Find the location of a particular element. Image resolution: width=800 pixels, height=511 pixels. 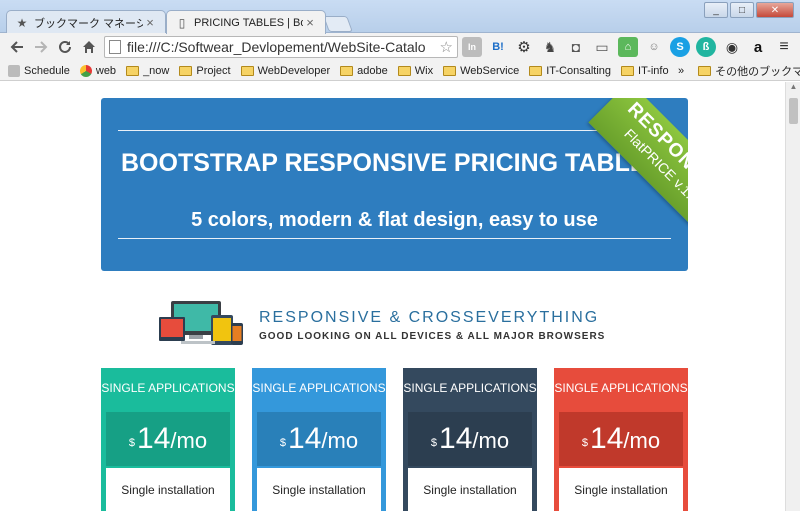

bookmark-label: IT-Consalting is located at coordinates (579, 70).